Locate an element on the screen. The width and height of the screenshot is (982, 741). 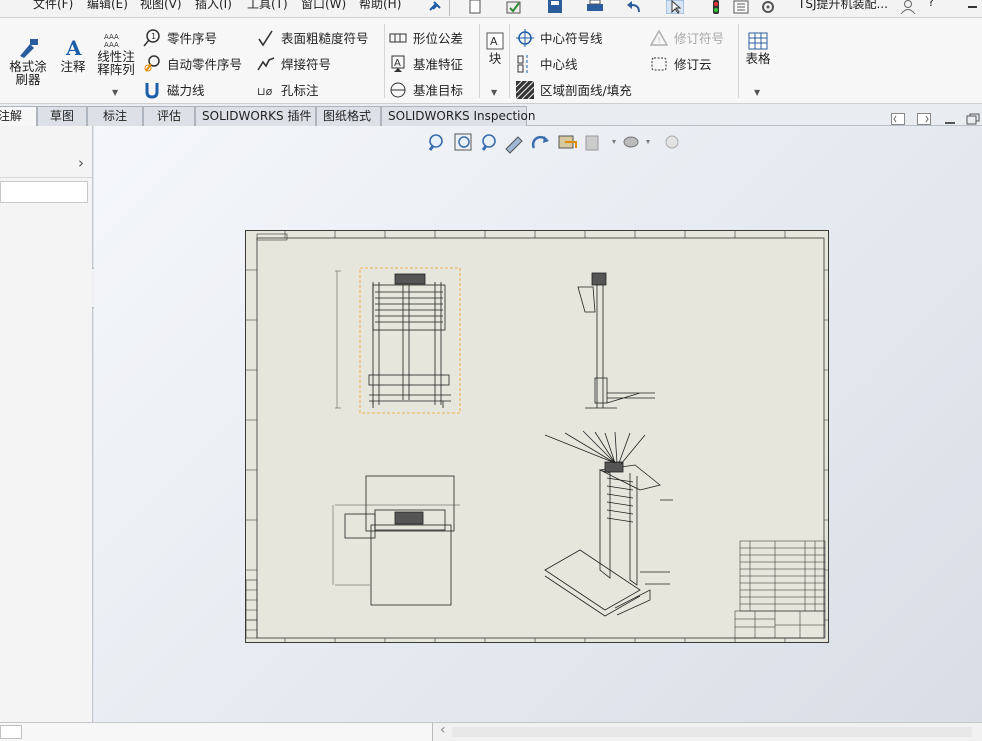
format-painter-button: 格式涂 刷器 is located at coordinates (28, 62).